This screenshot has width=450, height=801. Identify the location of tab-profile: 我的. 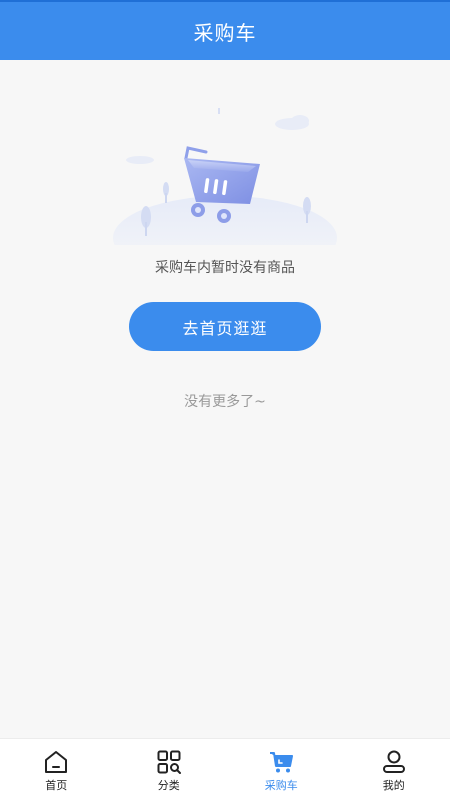
(394, 770).